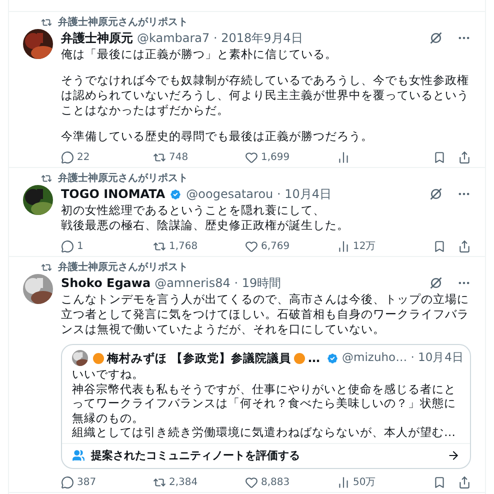 The image size is (494, 494). I want to click on count: 387, so click(86, 483).